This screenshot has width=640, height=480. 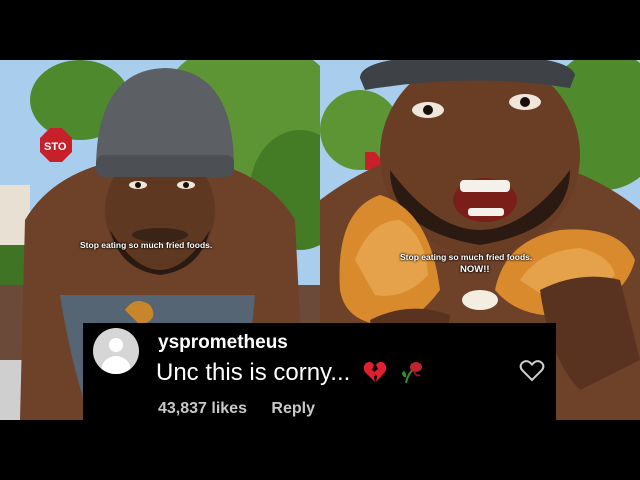 I want to click on video-caption-left: Stop eating so much fried foods., so click(x=146, y=245).